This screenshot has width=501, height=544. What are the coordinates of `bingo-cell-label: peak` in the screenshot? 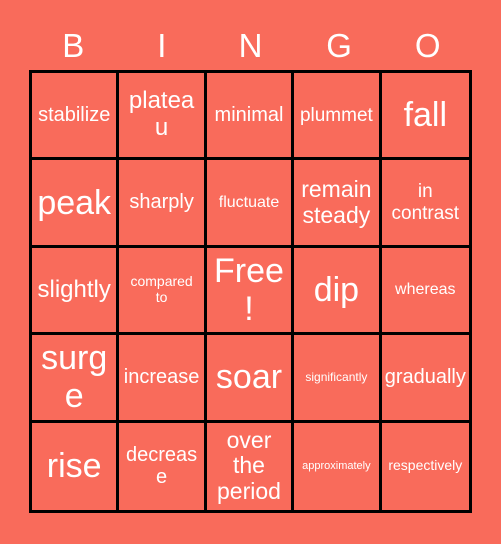 It's located at (74, 202).